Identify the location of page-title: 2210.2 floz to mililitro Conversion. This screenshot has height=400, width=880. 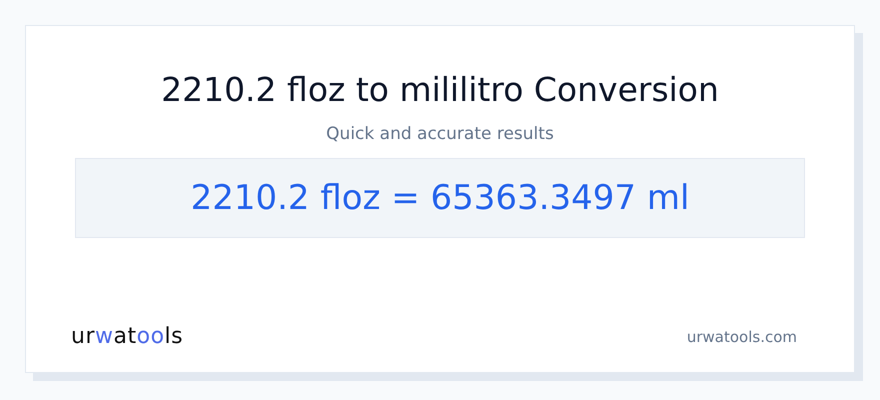
(440, 90).